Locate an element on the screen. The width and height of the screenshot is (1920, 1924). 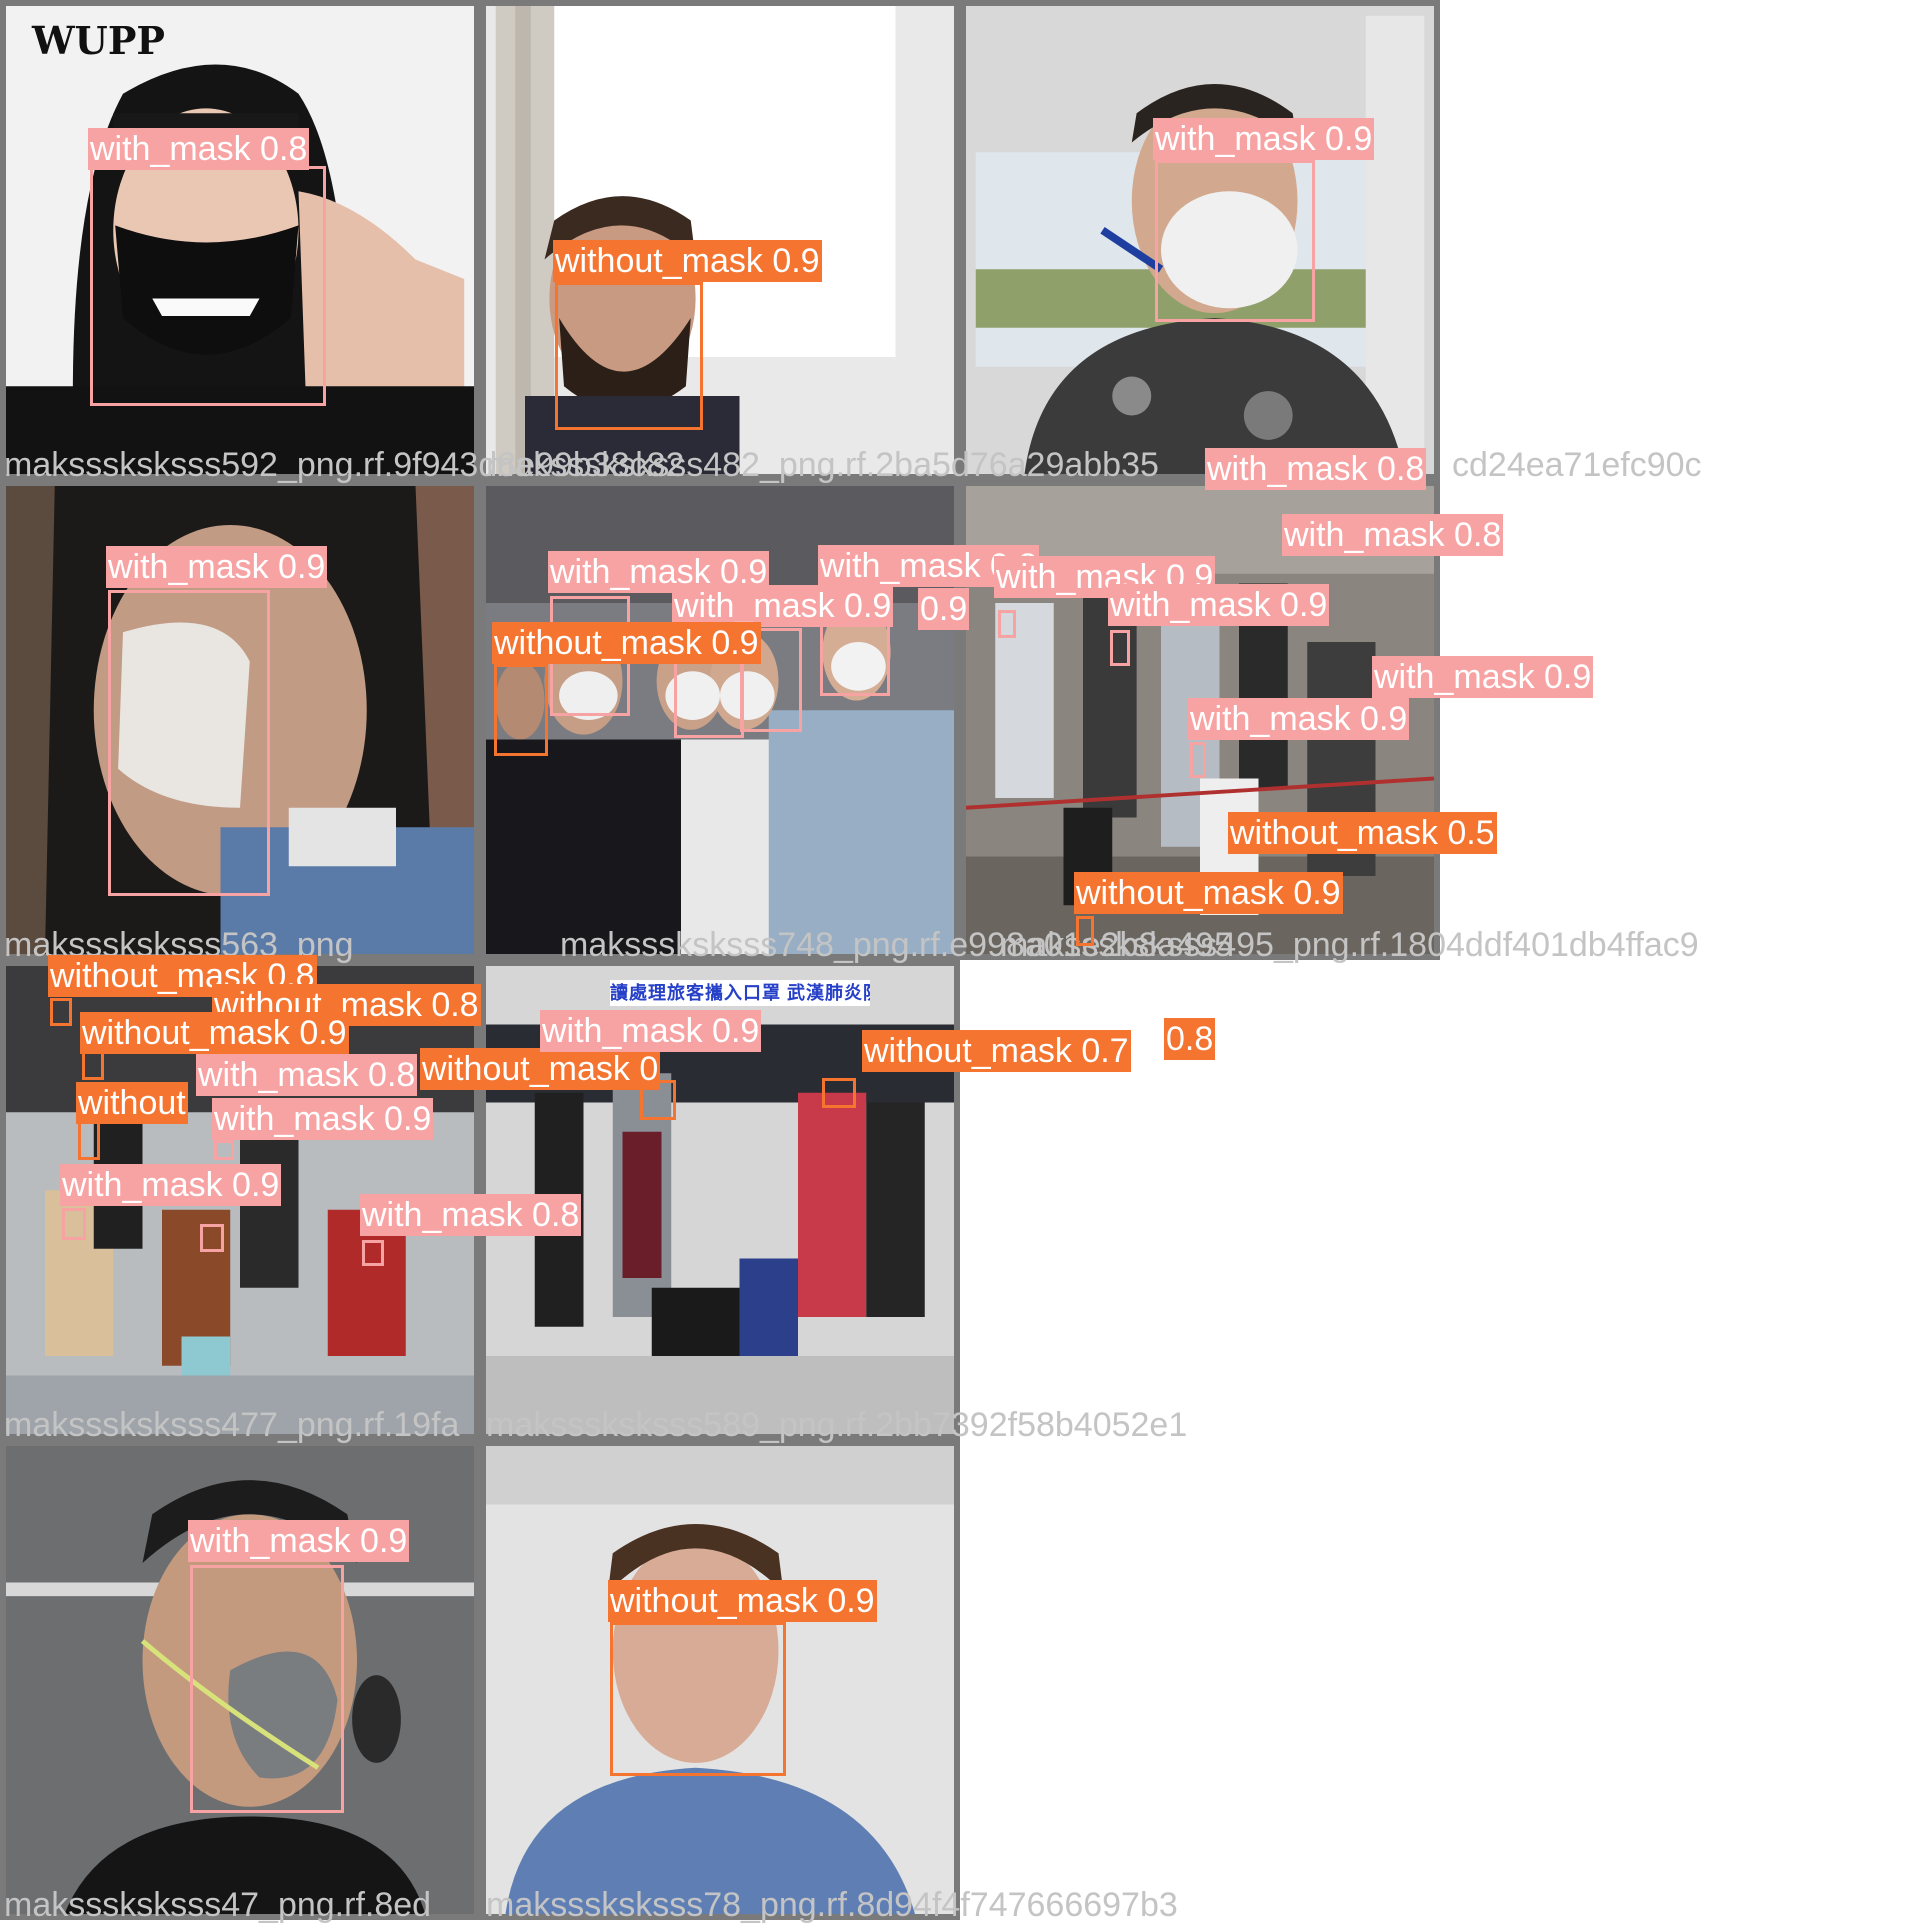
detection-label: 0.8 is located at coordinates (1190, 1039).